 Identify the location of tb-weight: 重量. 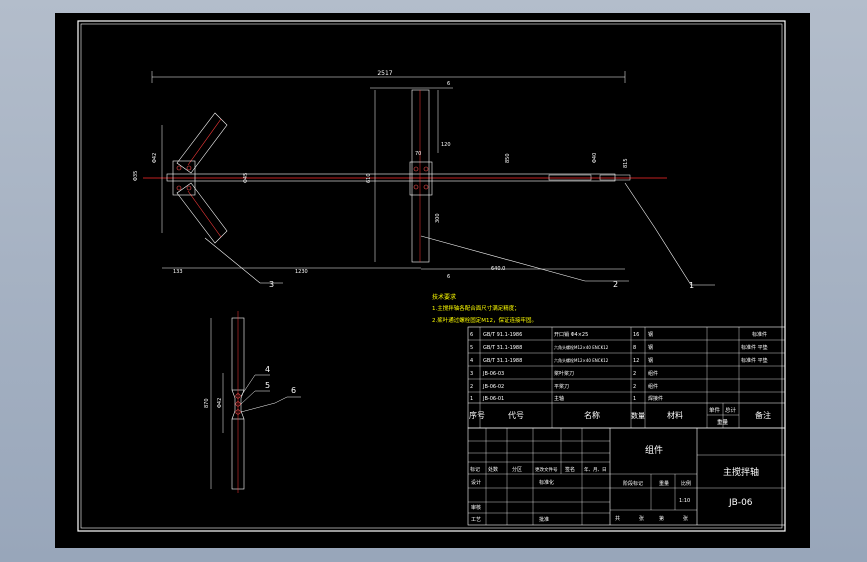
(664, 483).